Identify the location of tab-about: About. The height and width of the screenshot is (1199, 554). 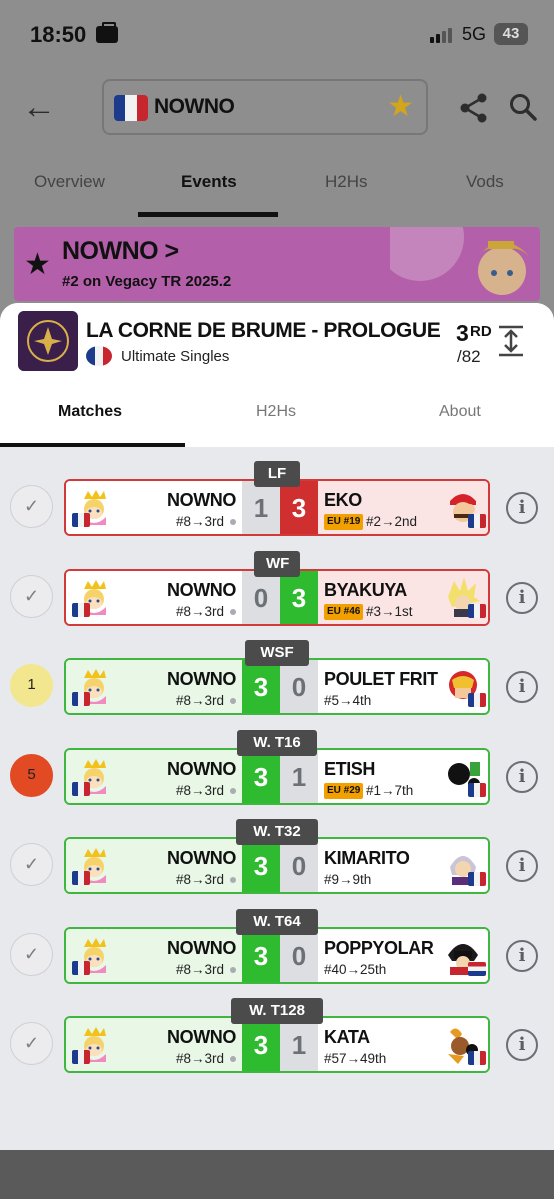
(460, 412).